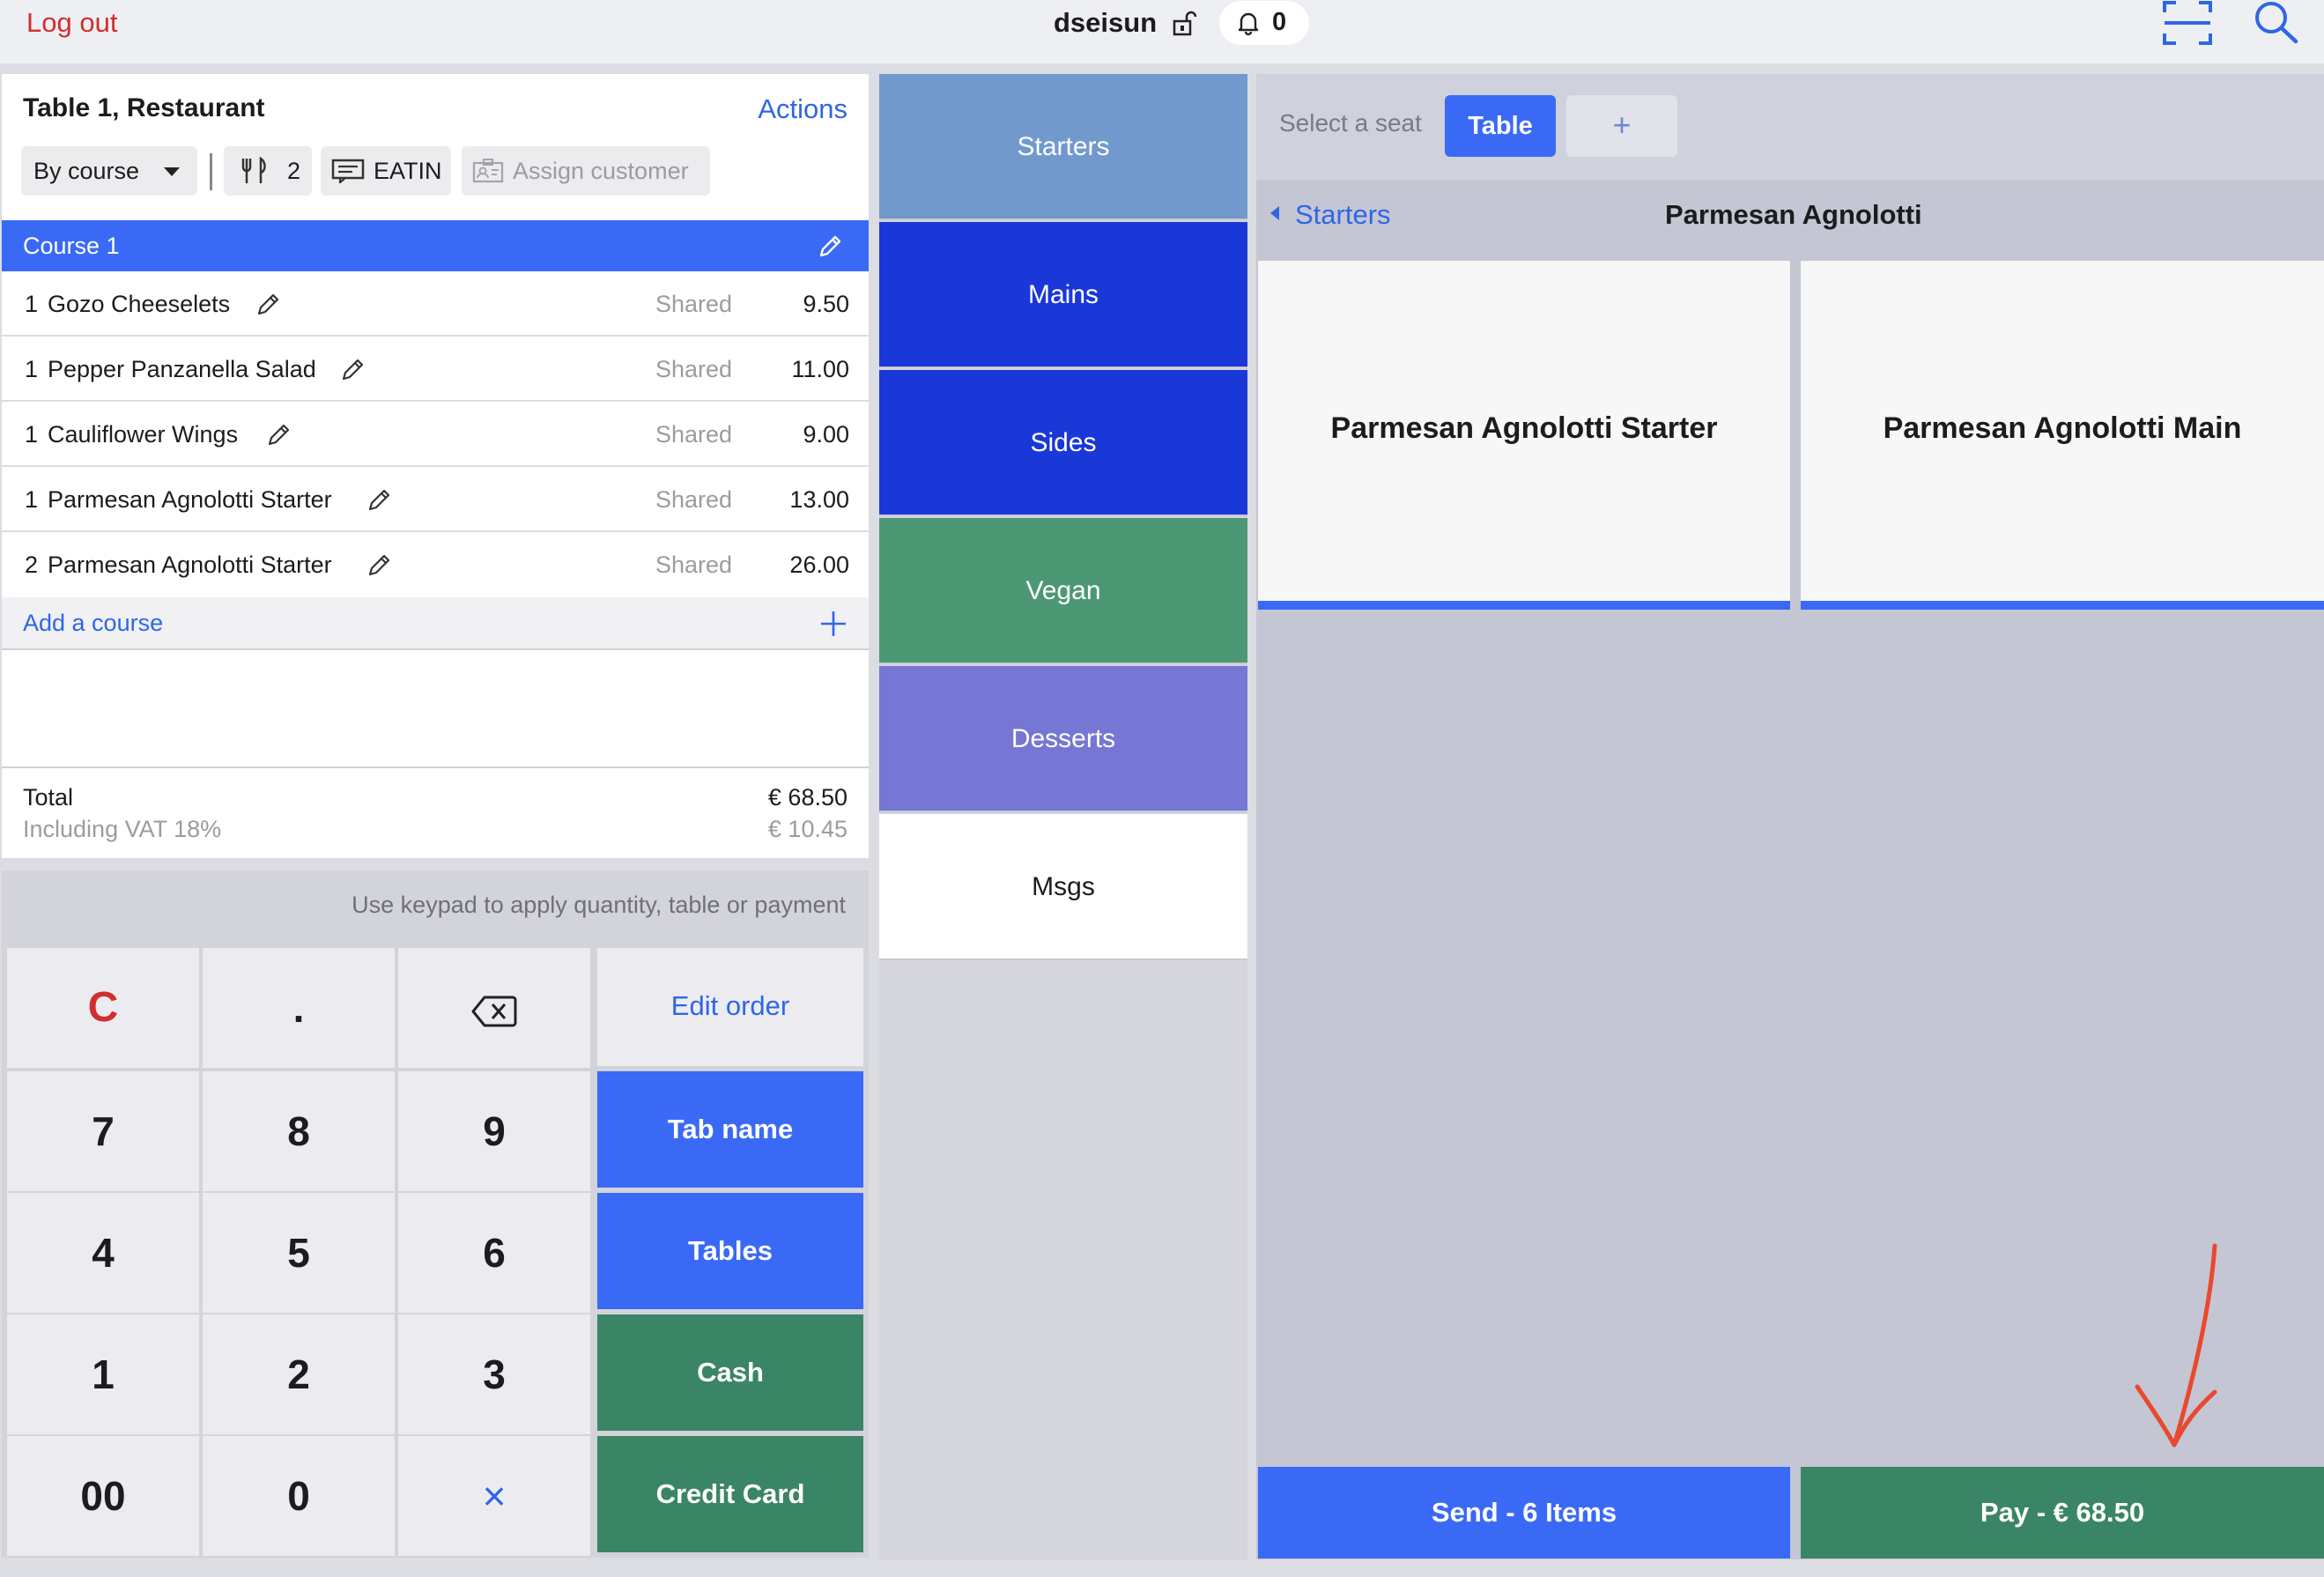  What do you see at coordinates (1343, 214) in the screenshot?
I see `back-label: Starters` at bounding box center [1343, 214].